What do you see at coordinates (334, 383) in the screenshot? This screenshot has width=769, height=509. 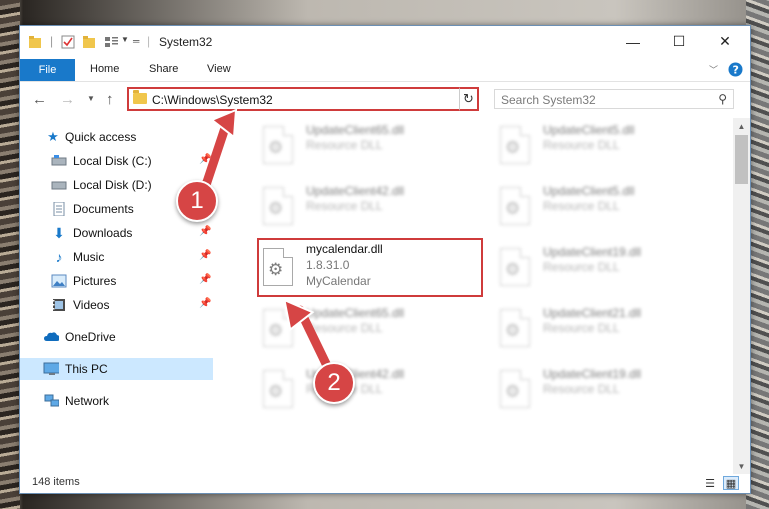 I see `step-badge-2: 2` at bounding box center [334, 383].